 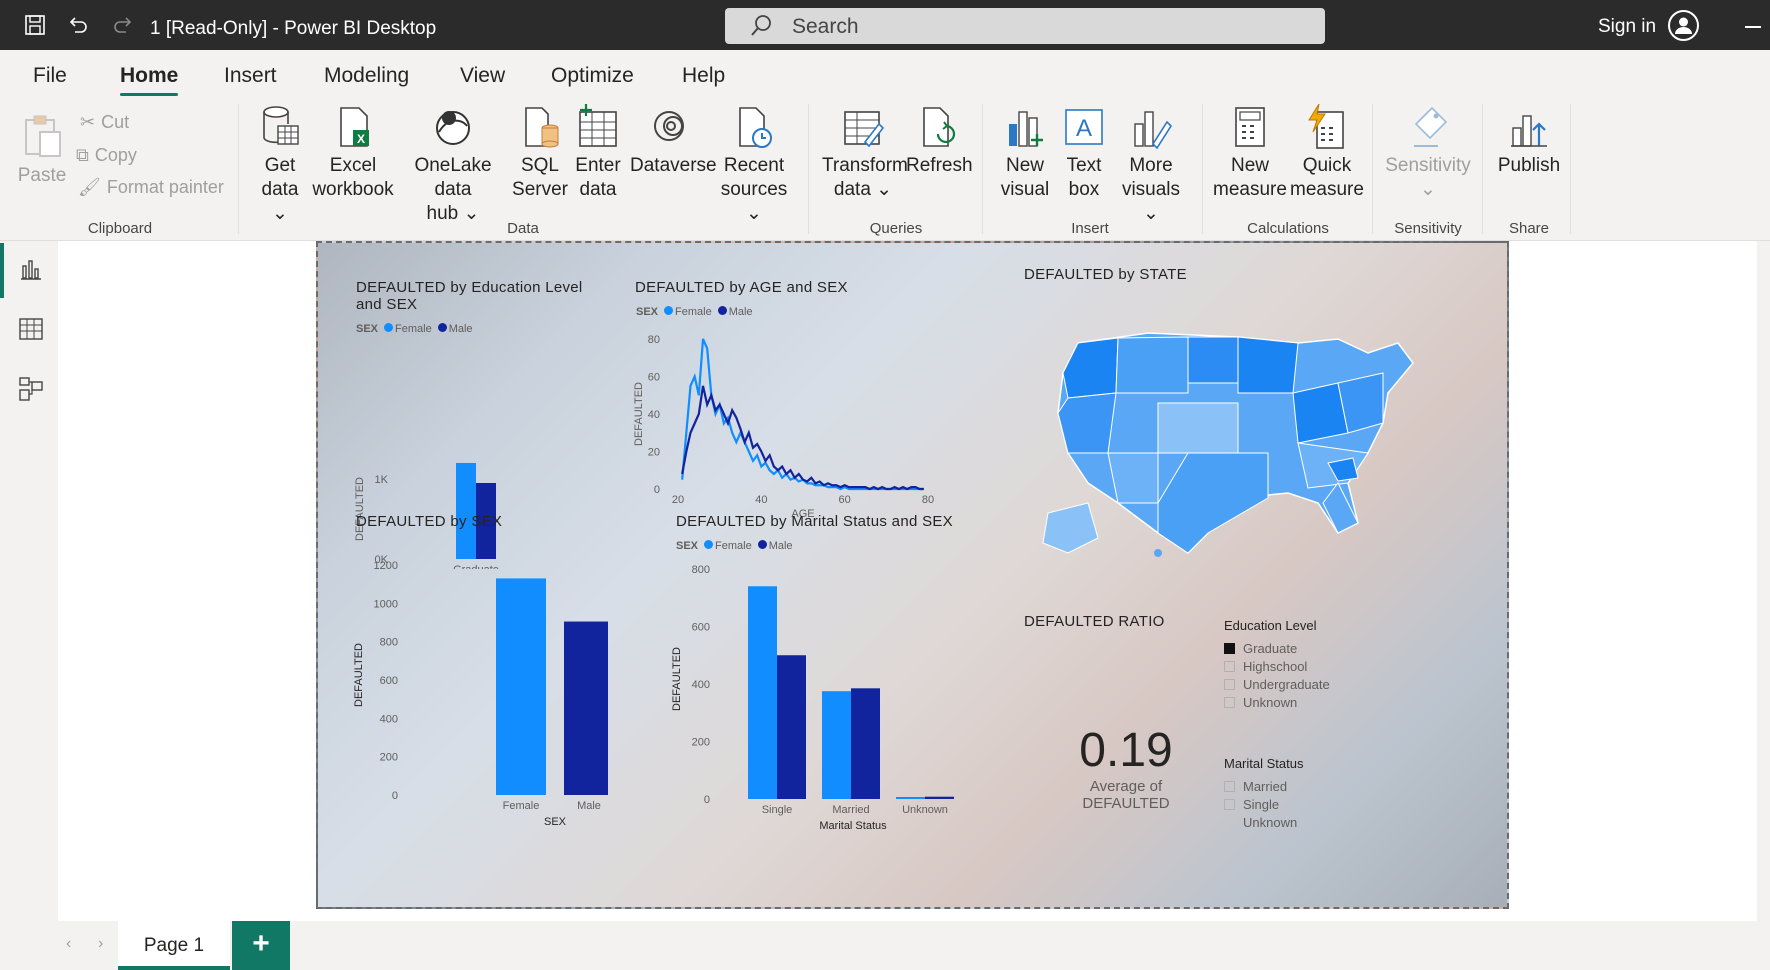 What do you see at coordinates (735, 312) in the screenshot?
I see `legend-male: Male` at bounding box center [735, 312].